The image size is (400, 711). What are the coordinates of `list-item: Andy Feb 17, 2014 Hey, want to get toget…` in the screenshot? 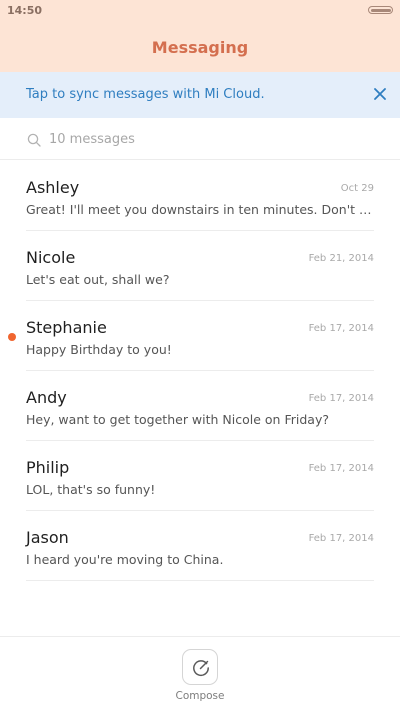 It's located at (200, 406).